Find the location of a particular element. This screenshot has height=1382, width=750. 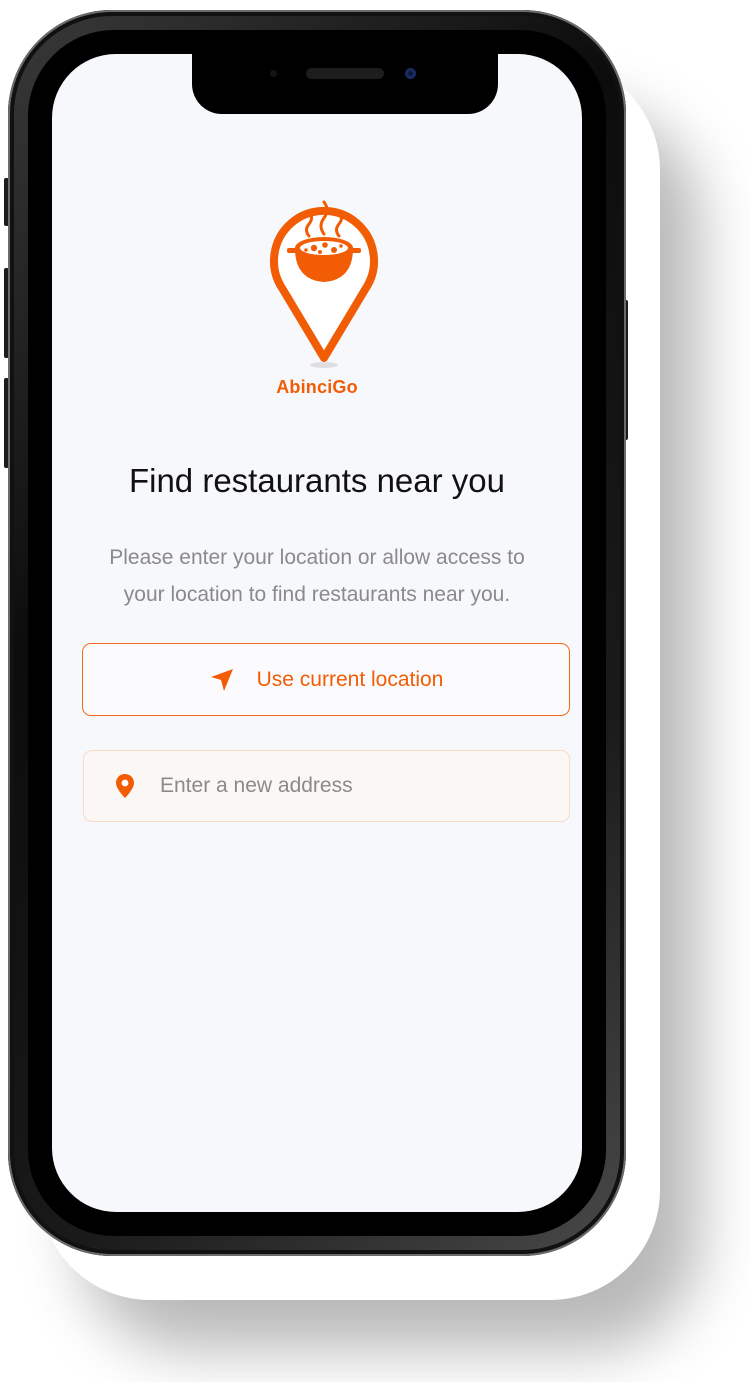

address-field is located at coordinates (326, 786).